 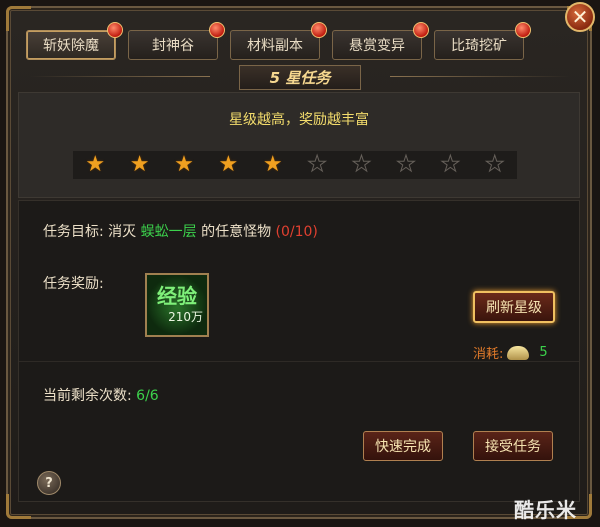 I want to click on help-icon: ?, so click(x=49, y=483).